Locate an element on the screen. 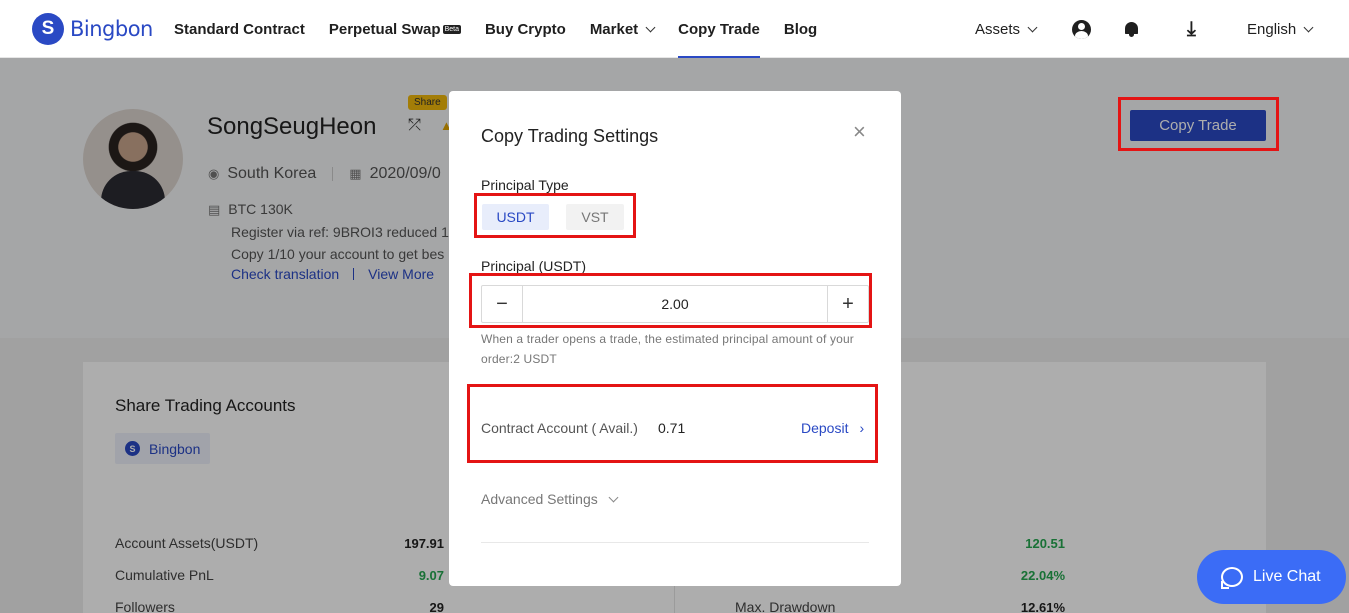  principal-stepper: − + is located at coordinates (675, 304).